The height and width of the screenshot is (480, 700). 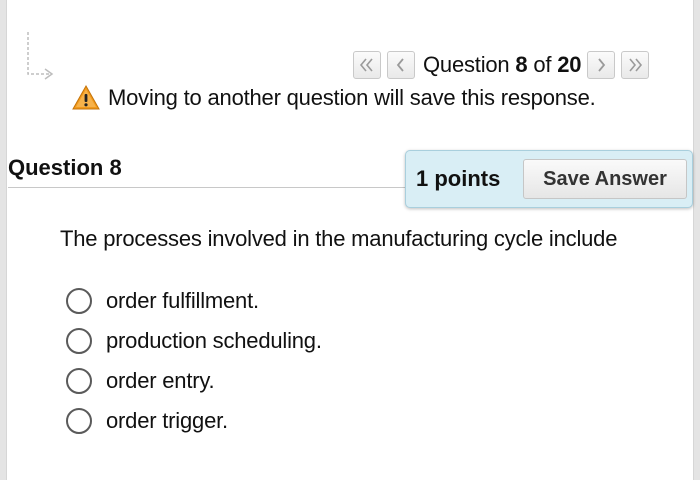 I want to click on total-questions-number: 20, so click(x=569, y=64).